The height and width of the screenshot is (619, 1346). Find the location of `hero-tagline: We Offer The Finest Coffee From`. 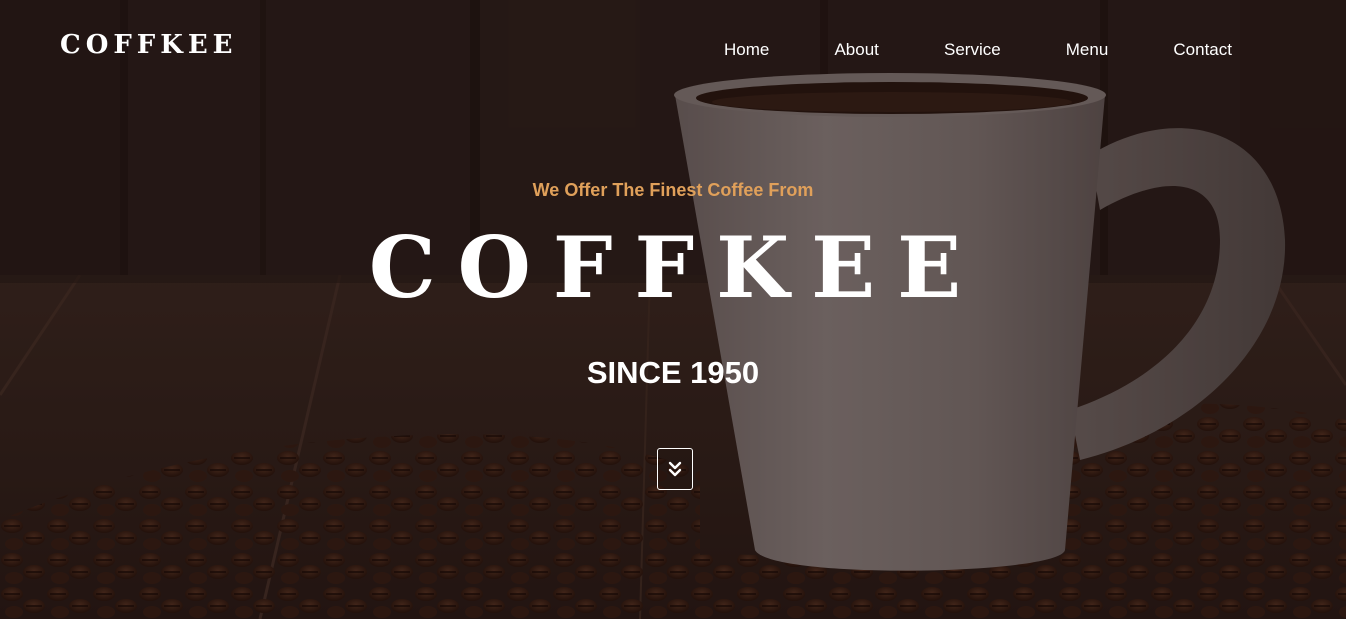

hero-tagline: We Offer The Finest Coffee From is located at coordinates (673, 190).